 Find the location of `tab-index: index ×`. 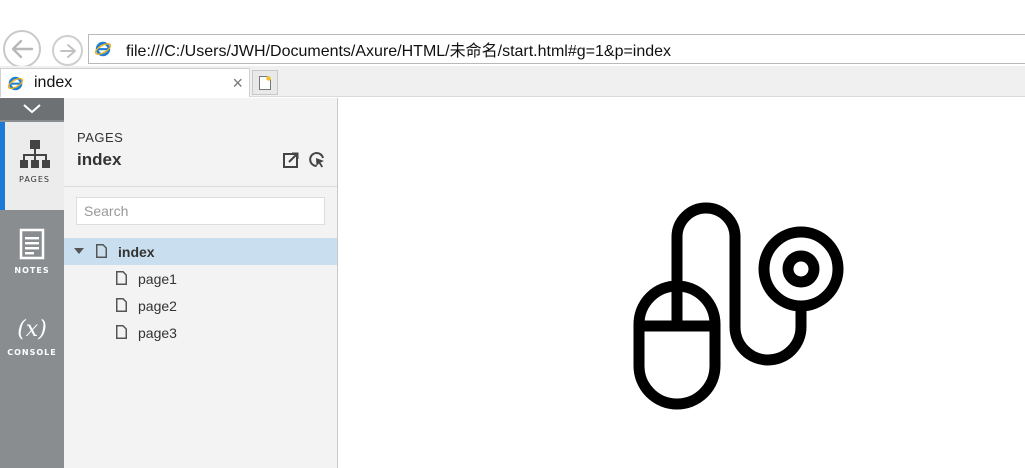

tab-index: index × is located at coordinates (125, 82).